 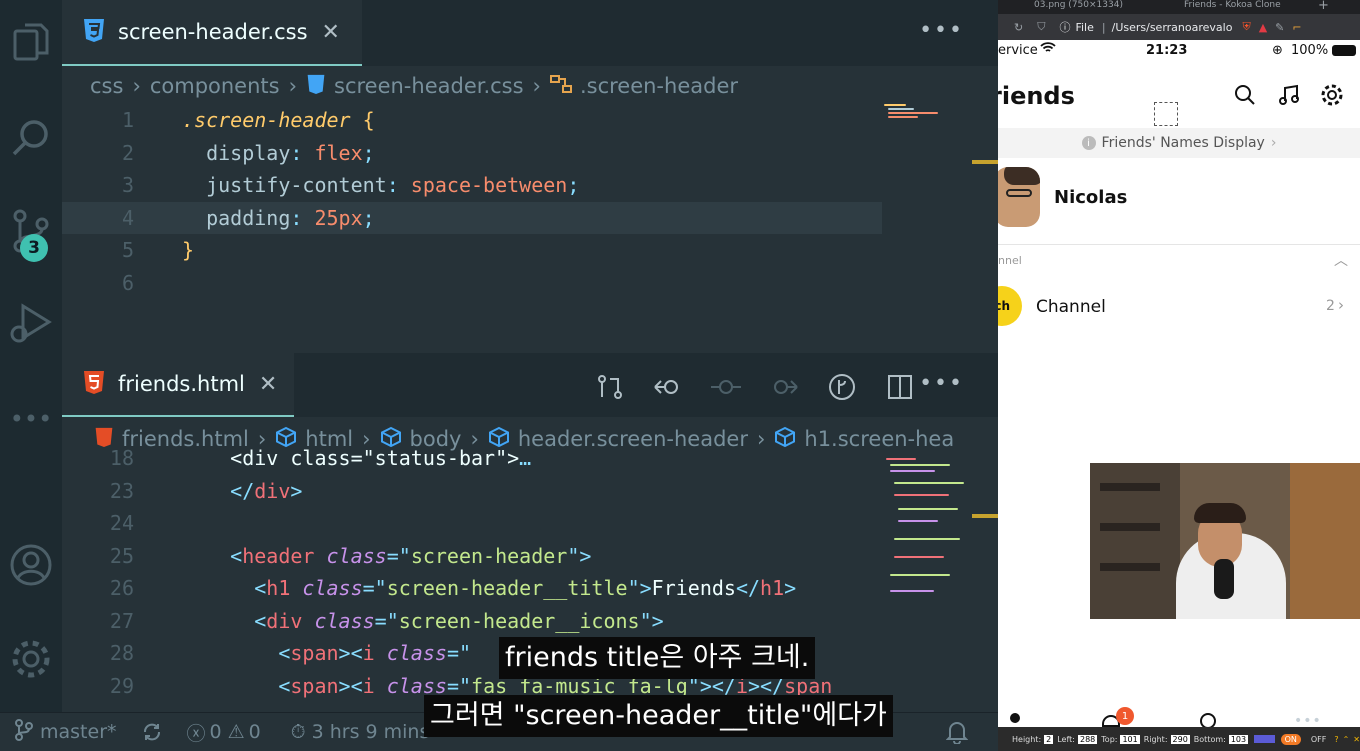 I want to click on commit-icon, so click(x=726, y=387).